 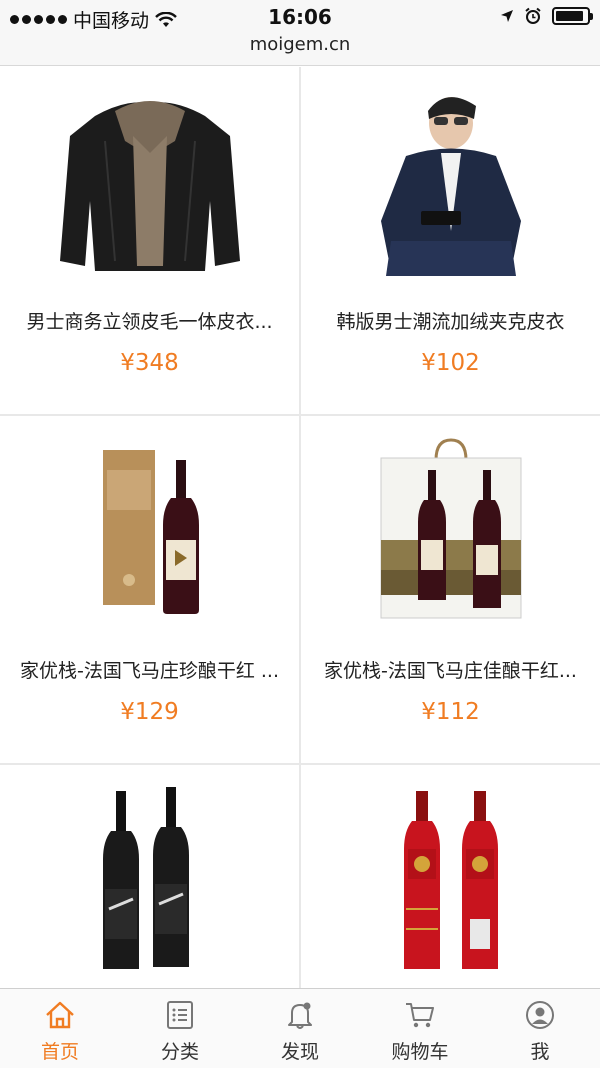 What do you see at coordinates (59, 1052) in the screenshot?
I see `tab-label: 首页` at bounding box center [59, 1052].